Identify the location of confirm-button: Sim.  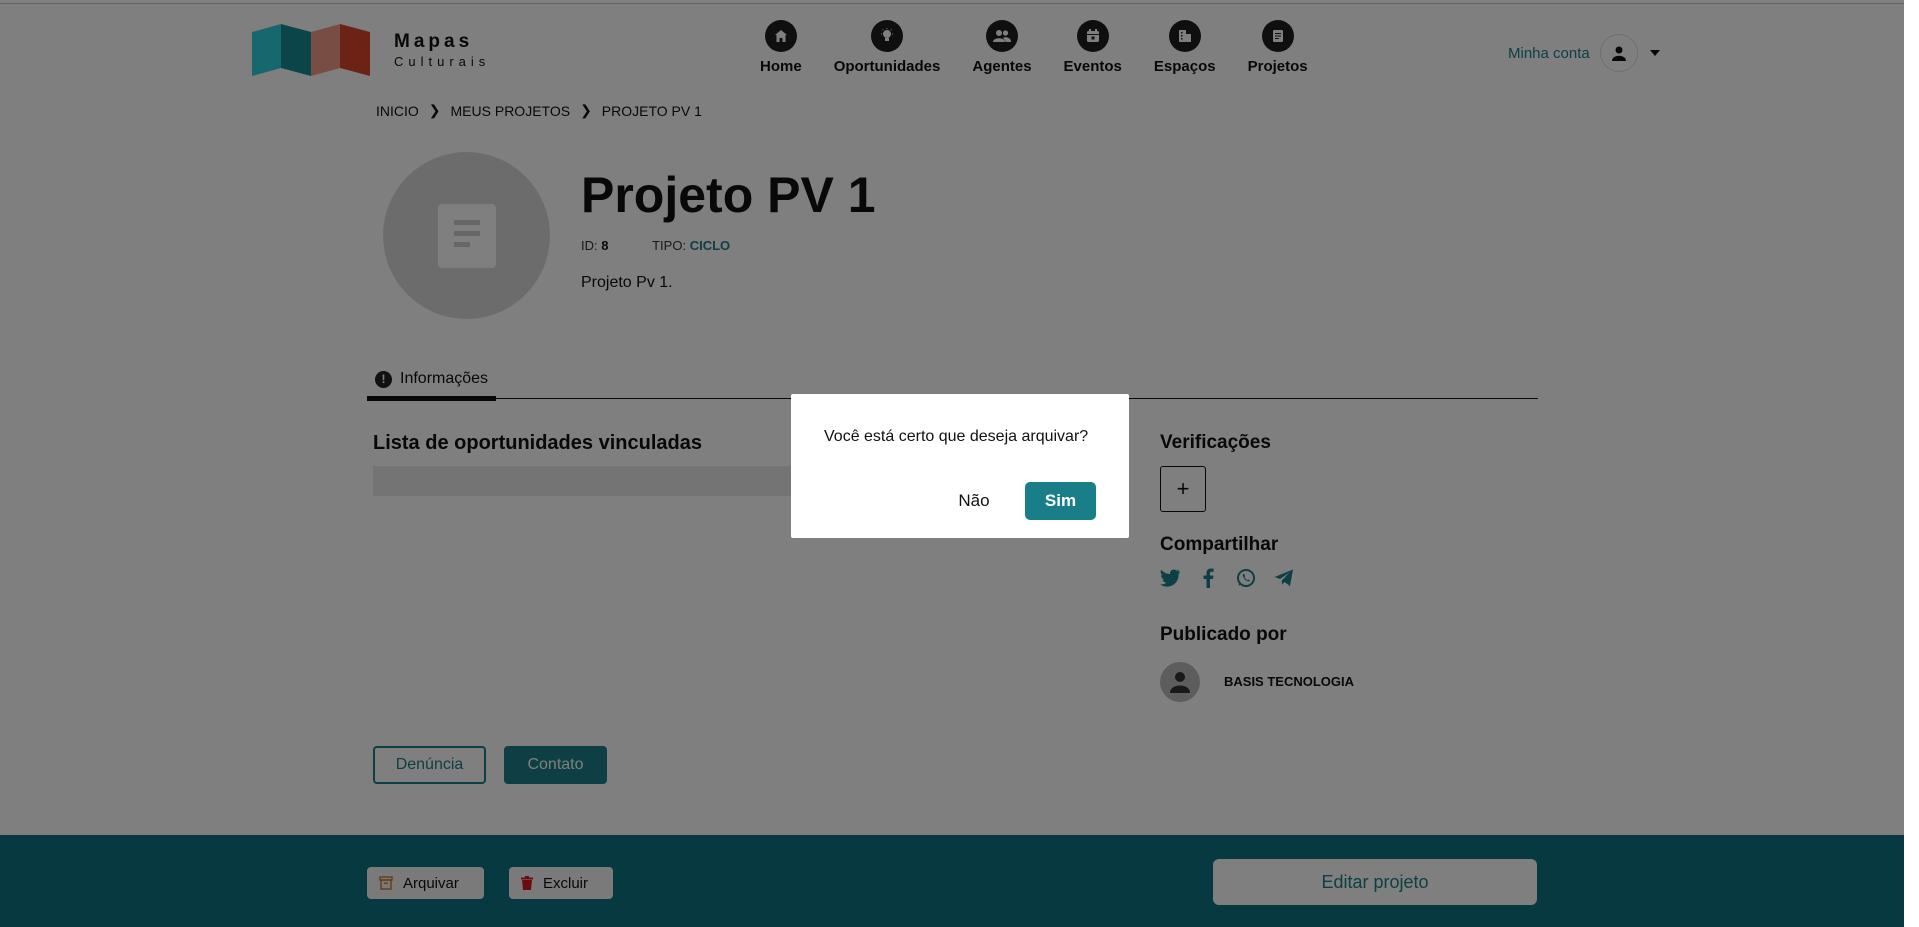
(1060, 501).